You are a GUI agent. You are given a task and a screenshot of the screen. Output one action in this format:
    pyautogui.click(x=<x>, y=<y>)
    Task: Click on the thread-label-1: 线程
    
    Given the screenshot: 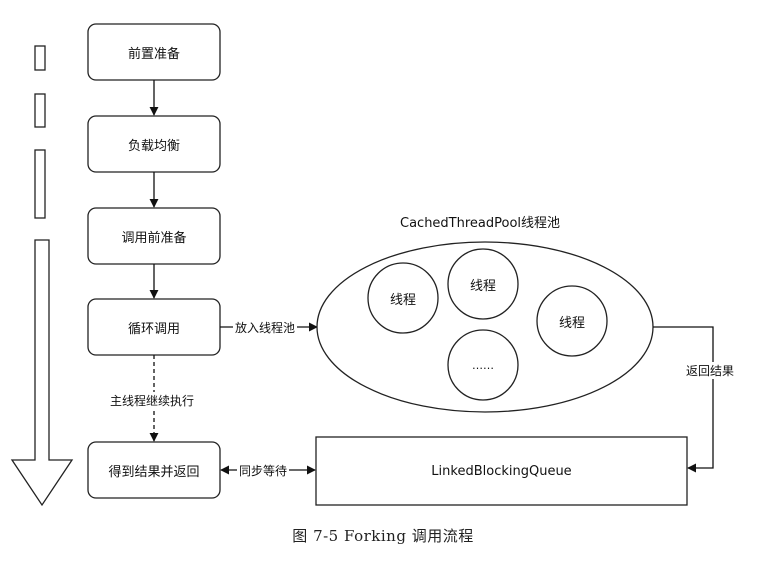 What is the action you would take?
    pyautogui.click(x=402, y=300)
    